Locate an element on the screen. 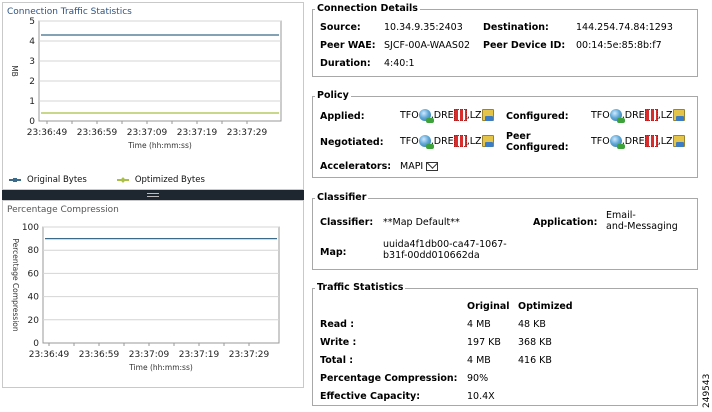 This screenshot has width=712, height=412. effective-capacity-label: Effective Capacity: is located at coordinates (370, 396).